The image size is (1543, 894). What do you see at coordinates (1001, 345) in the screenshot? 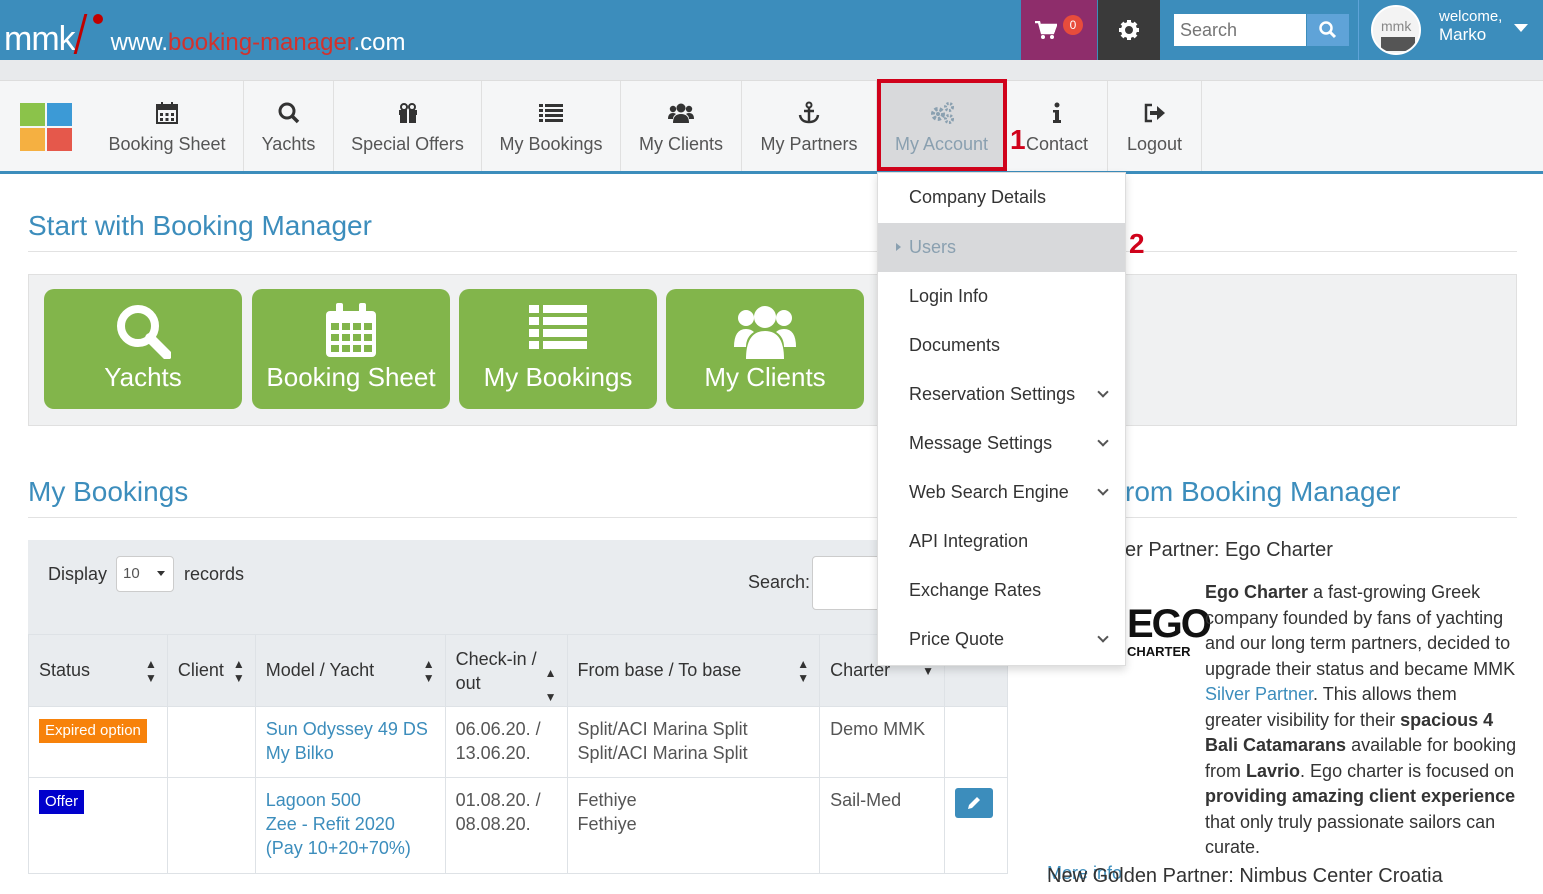
I see `menu-documents: Documents` at bounding box center [1001, 345].